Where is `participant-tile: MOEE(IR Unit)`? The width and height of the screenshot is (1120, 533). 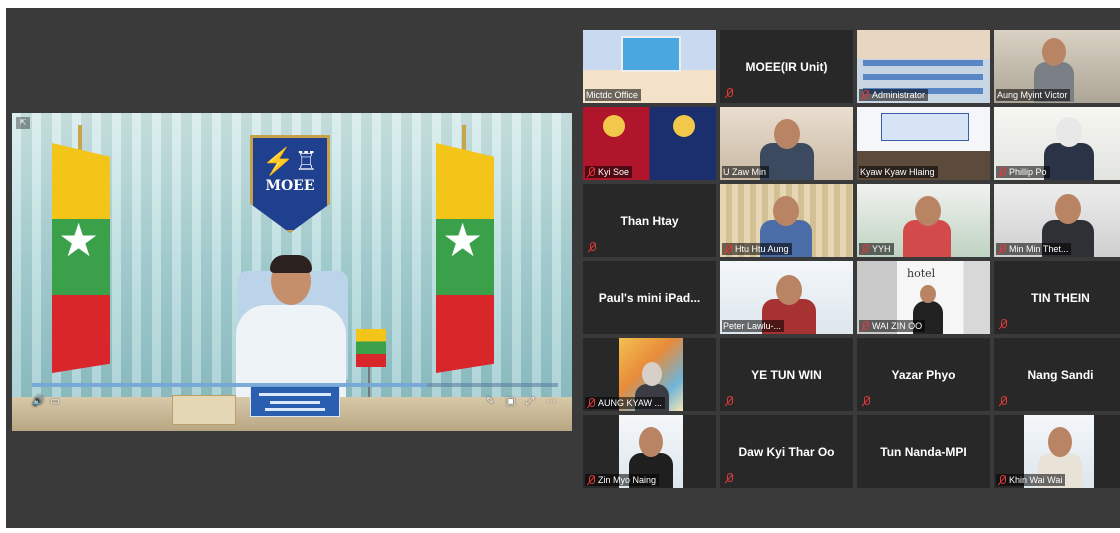 participant-tile: MOEE(IR Unit) is located at coordinates (786, 66).